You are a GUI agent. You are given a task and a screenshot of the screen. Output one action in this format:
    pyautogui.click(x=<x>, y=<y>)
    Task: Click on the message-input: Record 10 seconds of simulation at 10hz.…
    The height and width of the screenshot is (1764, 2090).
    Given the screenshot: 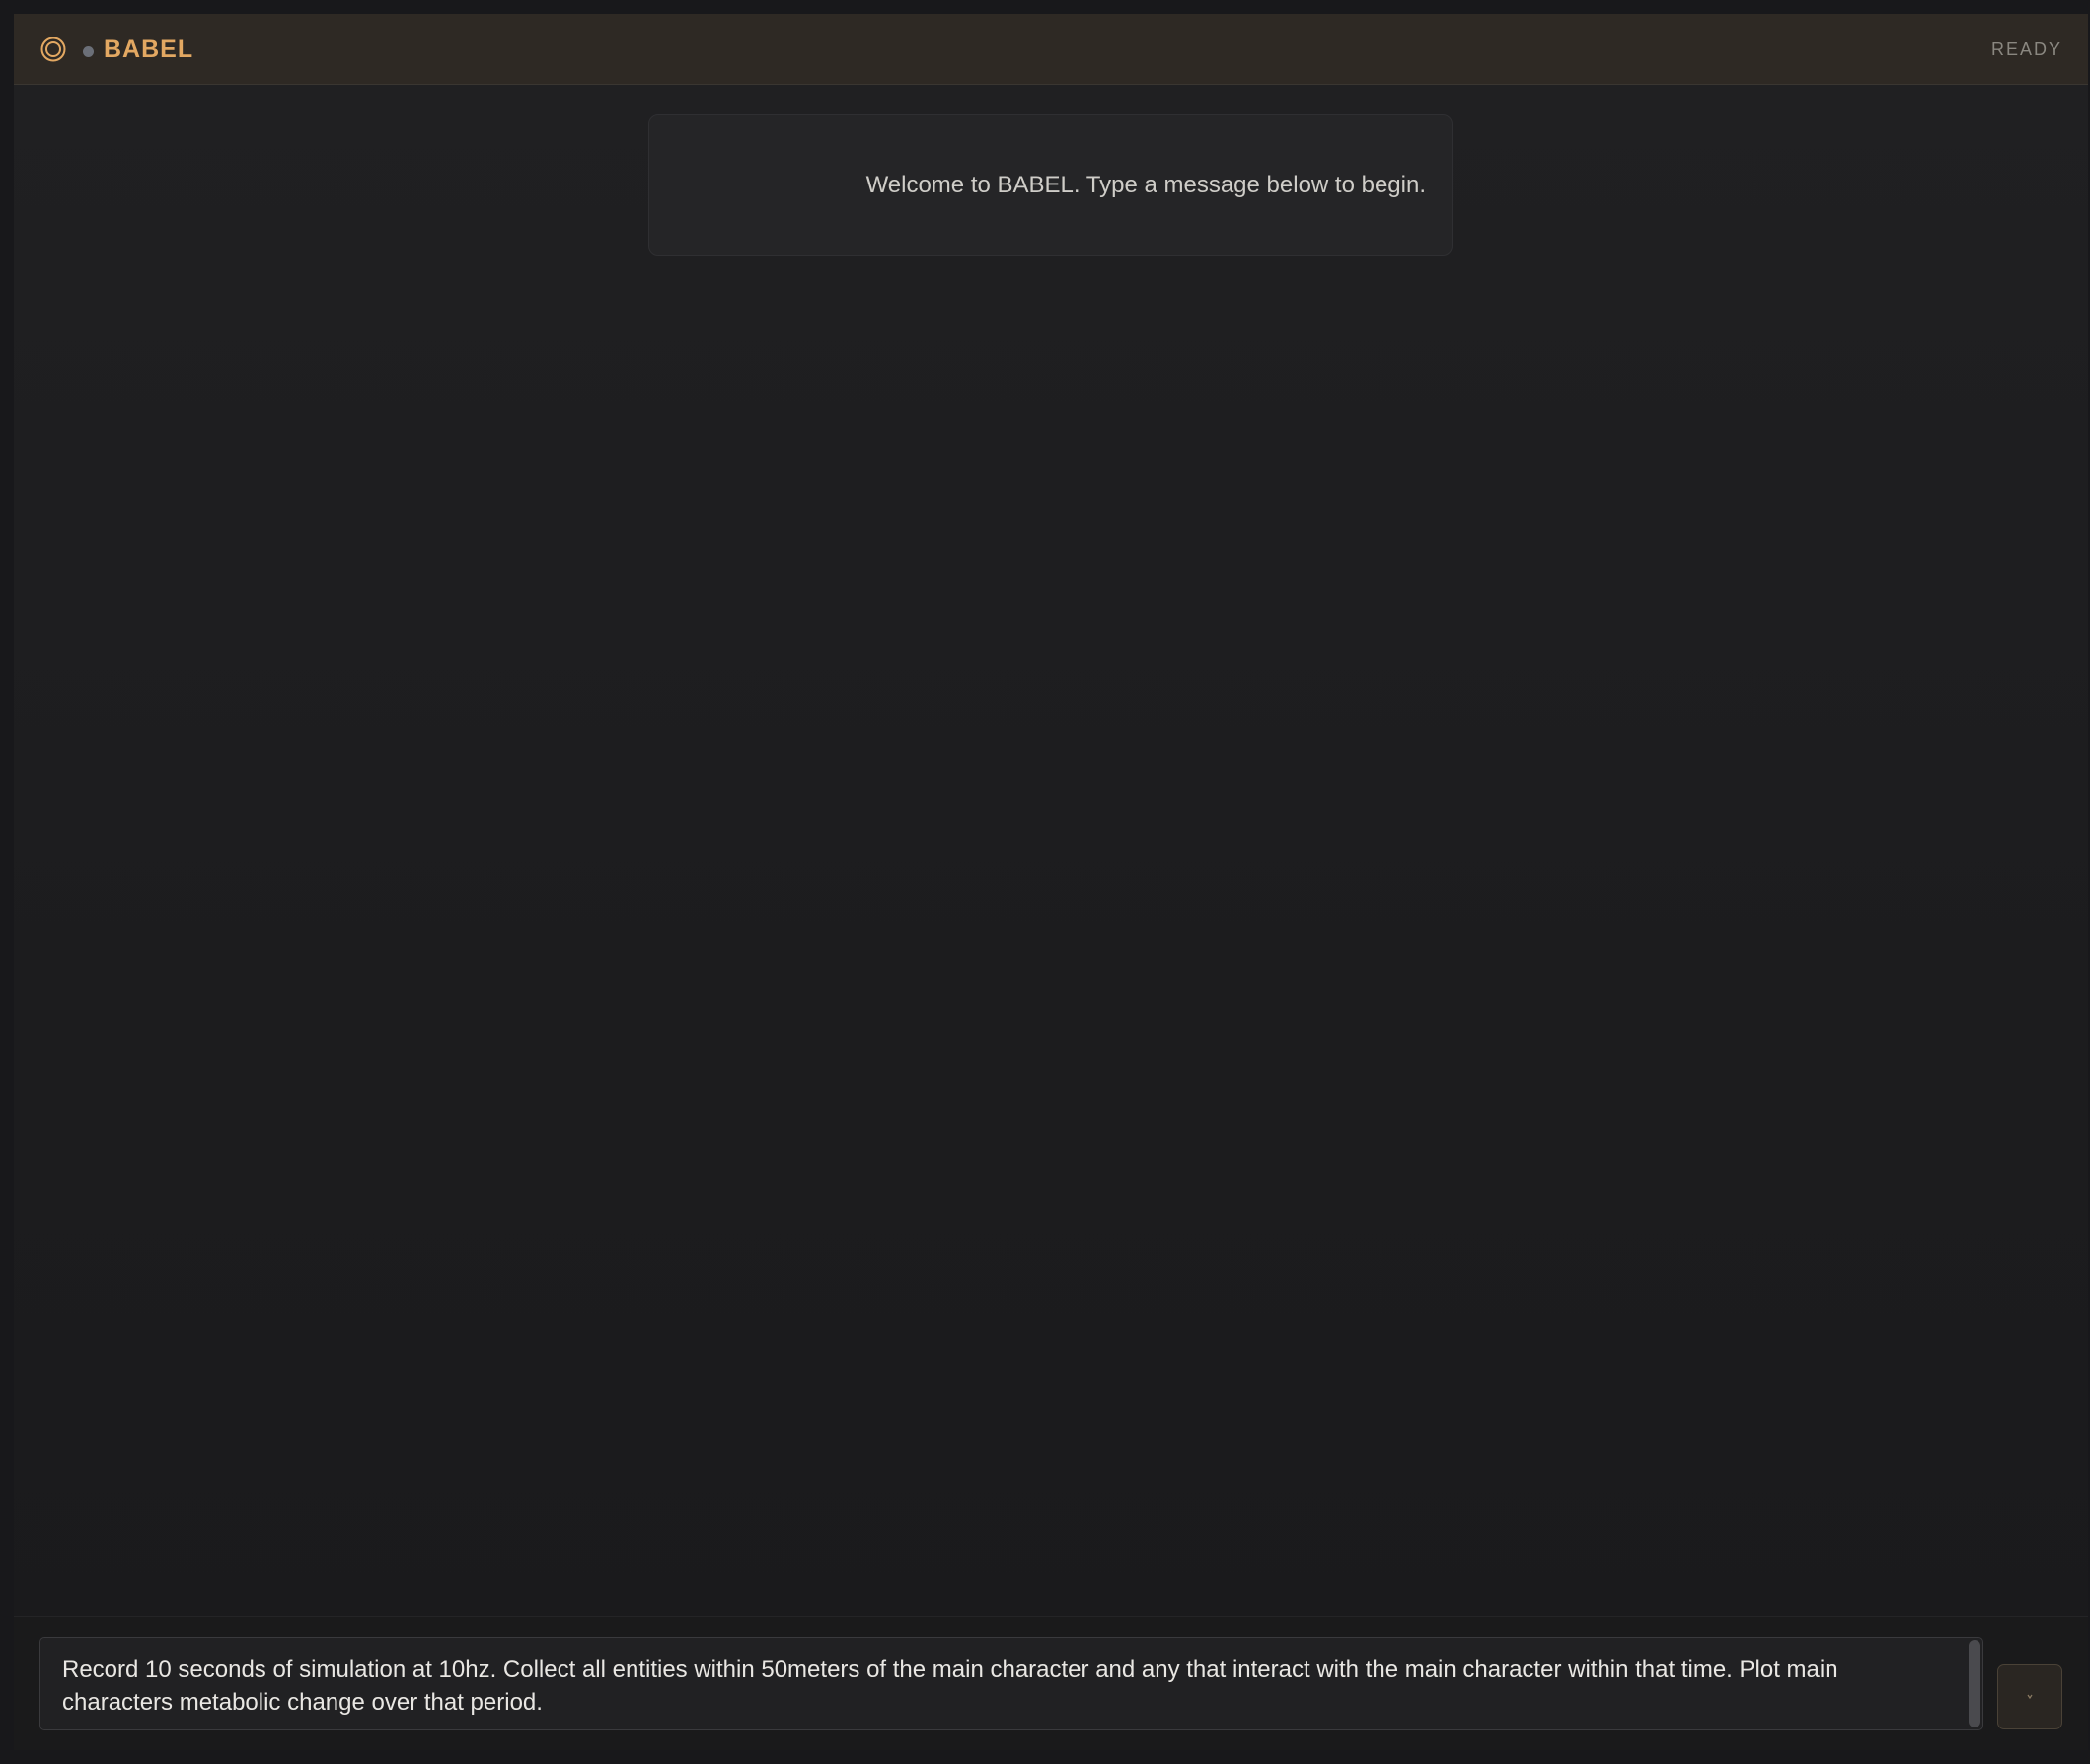 What is the action you would take?
    pyautogui.click(x=1011, y=1683)
    